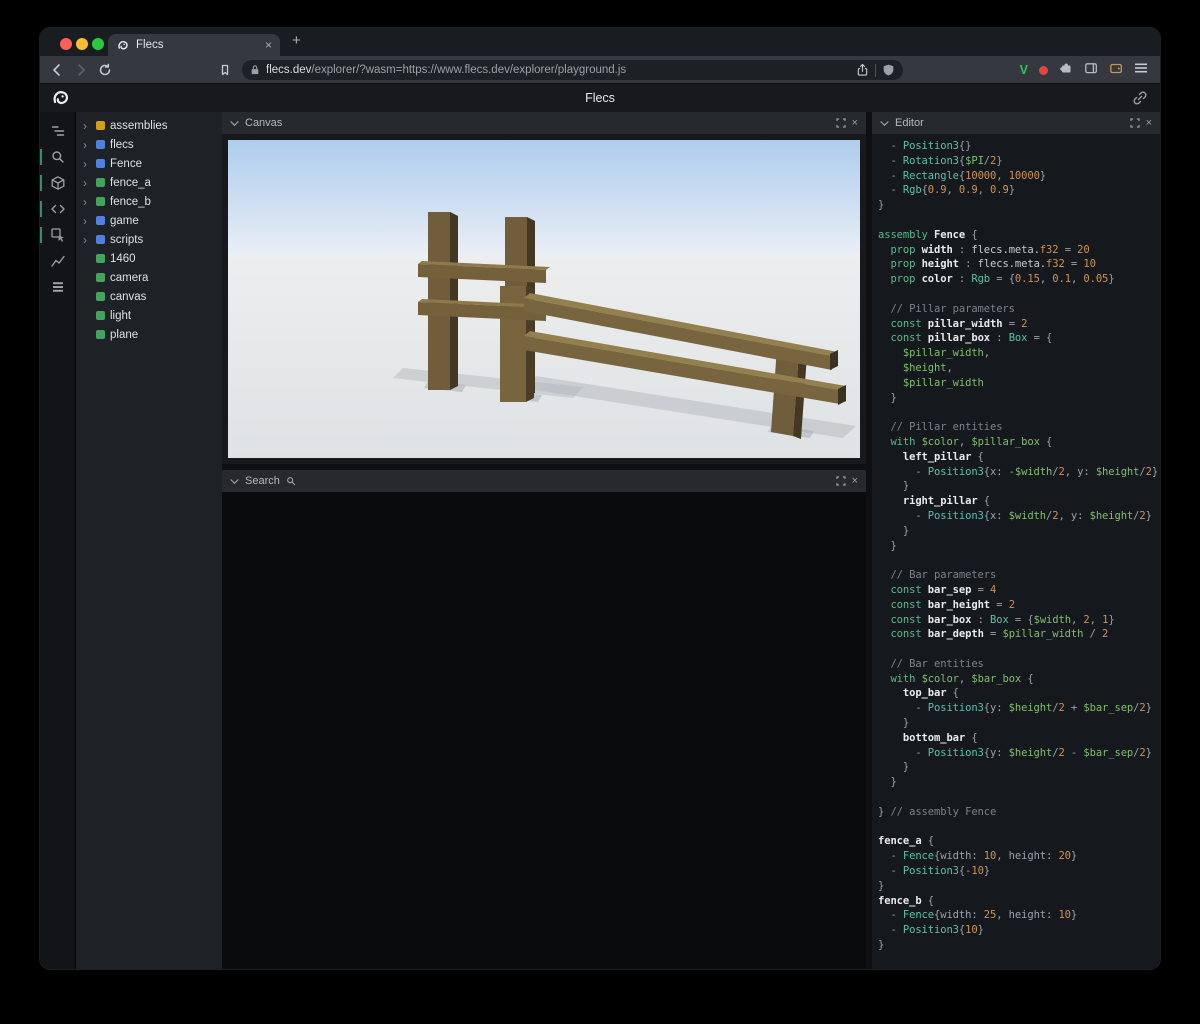 The image size is (1200, 1024). I want to click on record-dot-icon, so click(1043, 70).